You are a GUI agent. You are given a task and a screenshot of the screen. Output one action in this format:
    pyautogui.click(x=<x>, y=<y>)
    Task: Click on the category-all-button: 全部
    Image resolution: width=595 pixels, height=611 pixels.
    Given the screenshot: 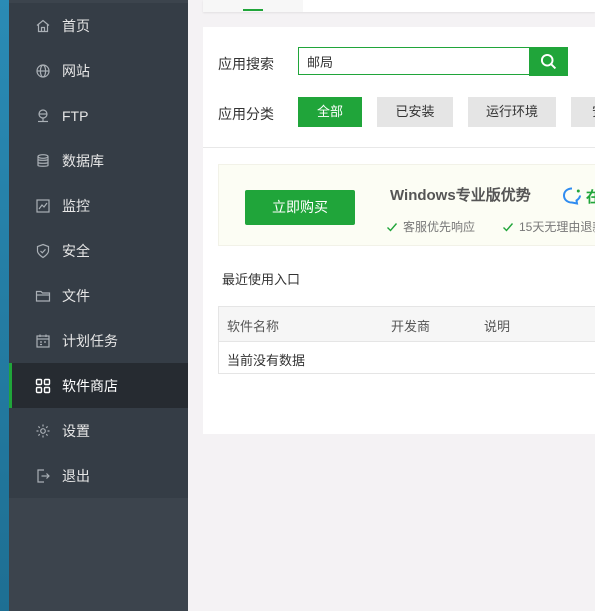 What is the action you would take?
    pyautogui.click(x=330, y=112)
    